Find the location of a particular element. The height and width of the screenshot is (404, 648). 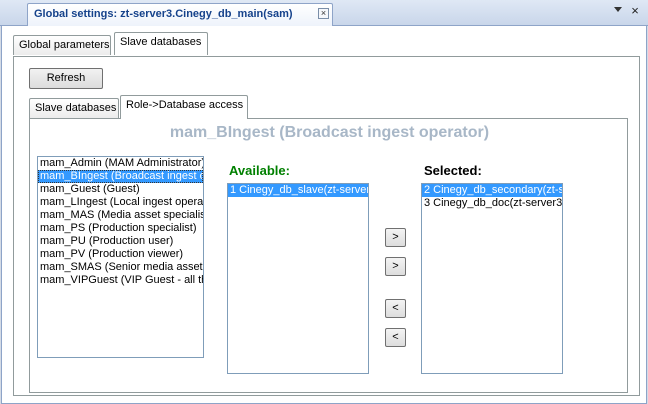

list-item: mam_MAS (Media asset specialist) is located at coordinates (120, 215).